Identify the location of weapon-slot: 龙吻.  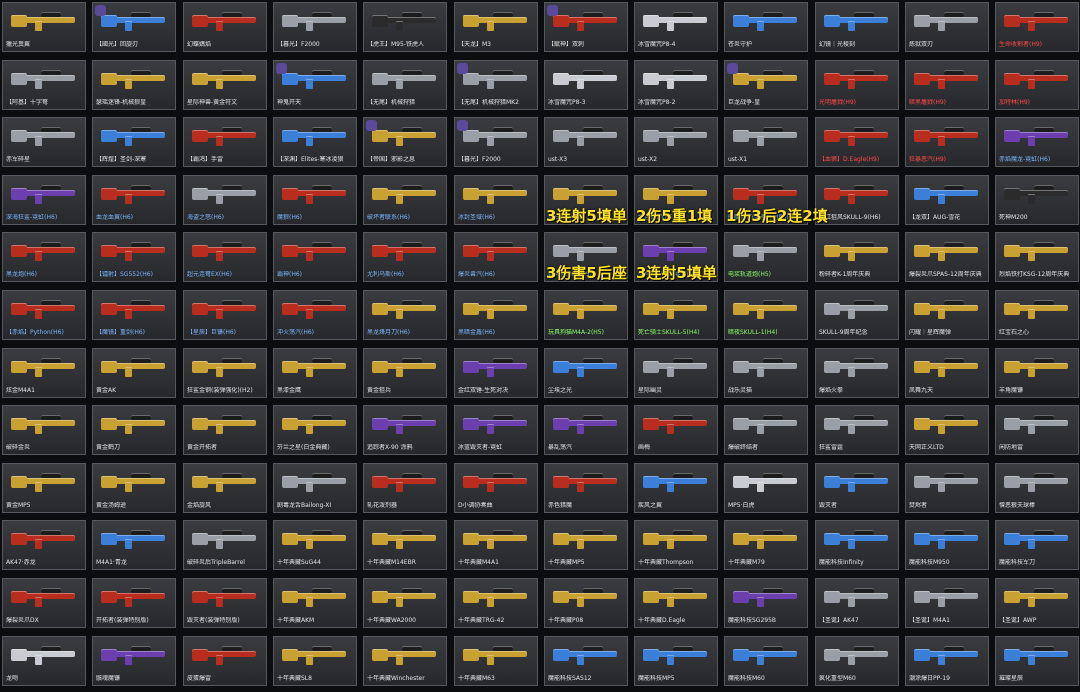
(44, 661).